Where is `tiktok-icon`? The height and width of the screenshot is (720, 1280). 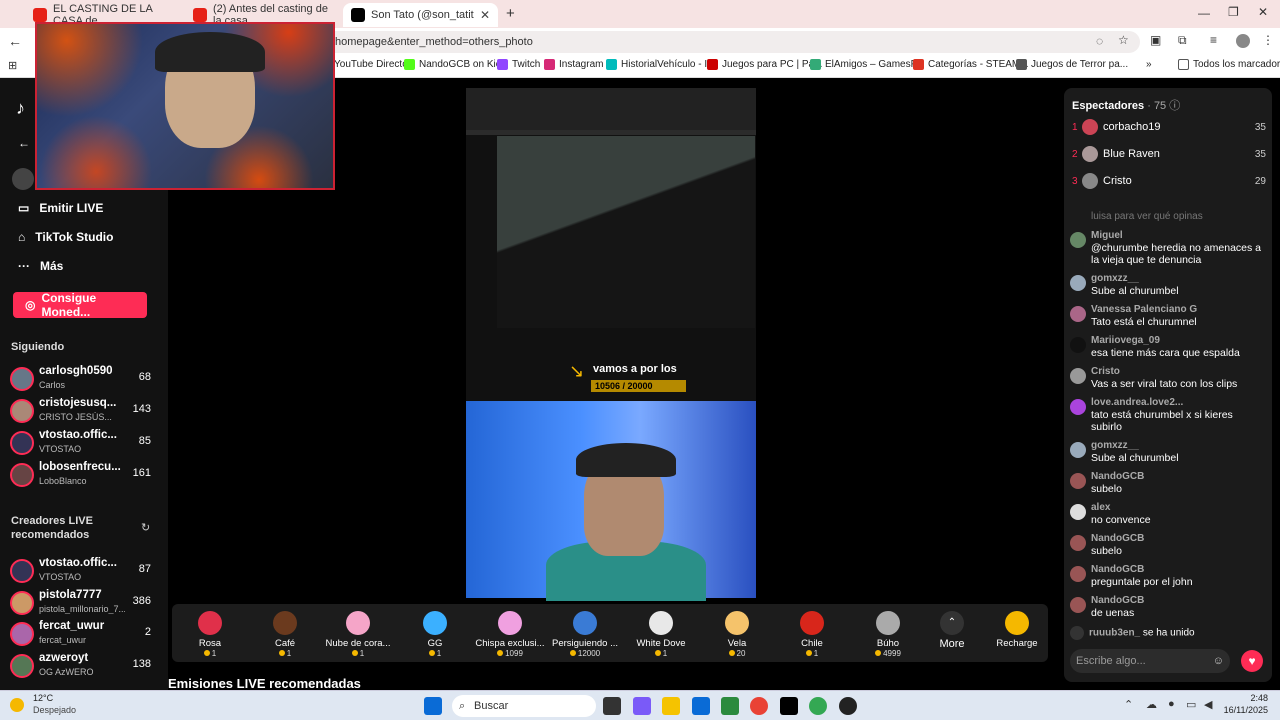 tiktok-icon is located at coordinates (789, 706).